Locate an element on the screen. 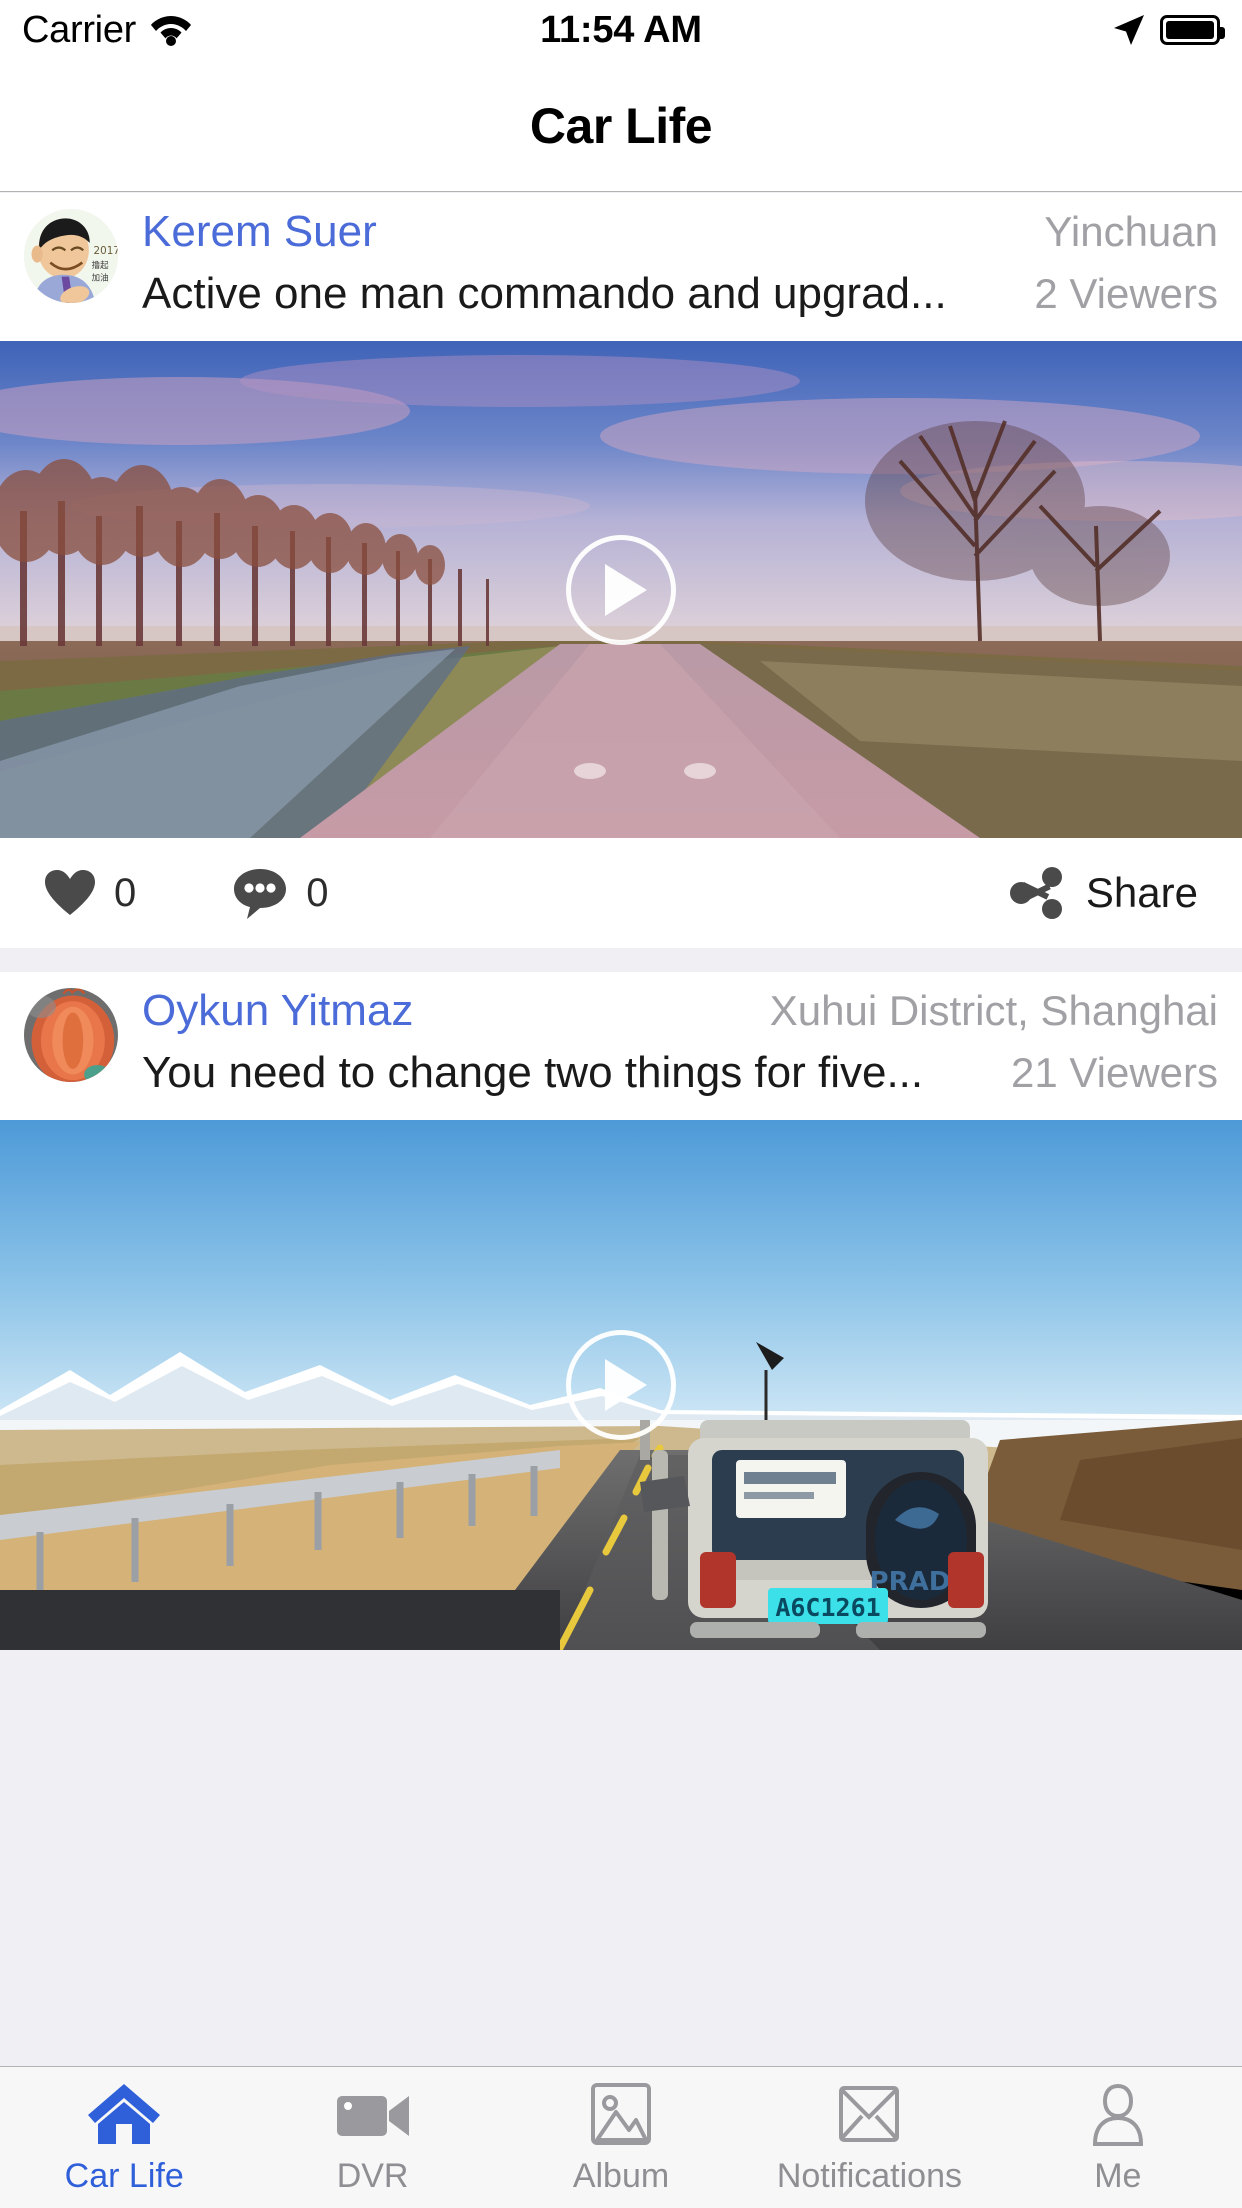 The height and width of the screenshot is (2208, 1242). post-location: Yinchuan is located at coordinates (1131, 231).